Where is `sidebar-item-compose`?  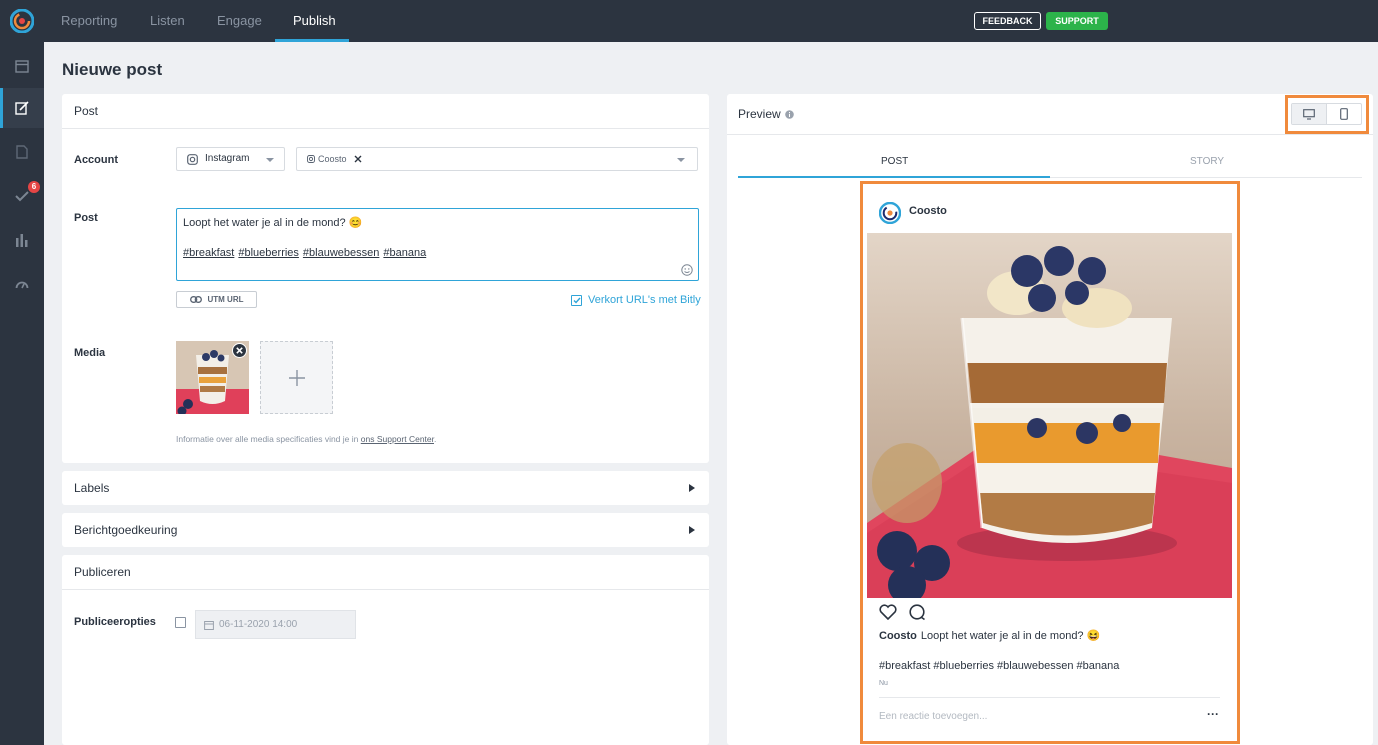 sidebar-item-compose is located at coordinates (22, 108).